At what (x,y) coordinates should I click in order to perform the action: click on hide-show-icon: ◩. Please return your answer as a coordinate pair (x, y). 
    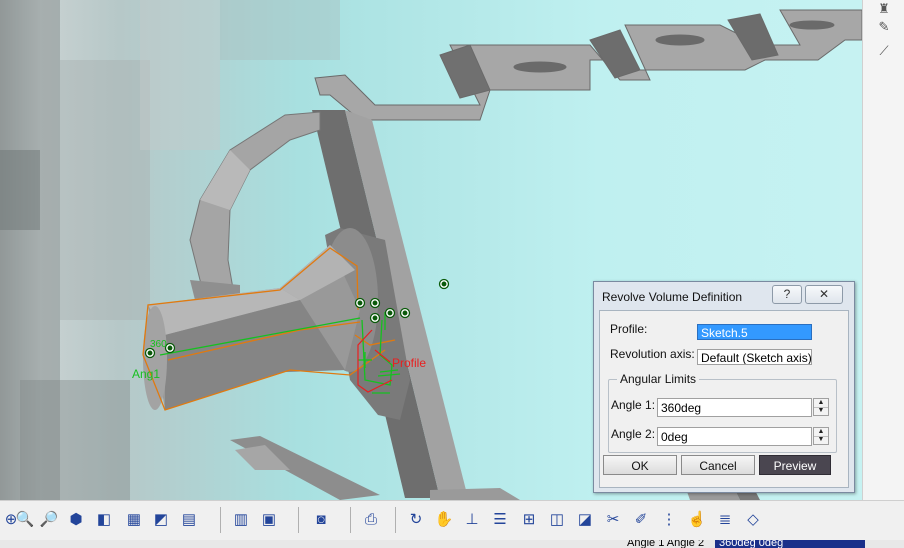
    Looking at the image, I should click on (161, 520).